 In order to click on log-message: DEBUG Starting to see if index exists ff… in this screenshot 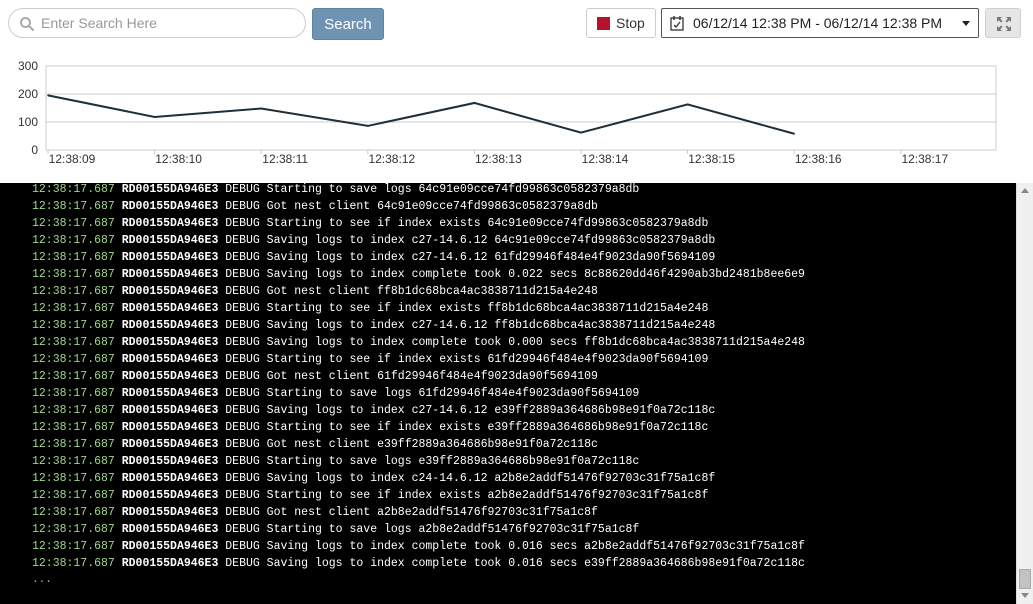, I will do `click(467, 308)`.